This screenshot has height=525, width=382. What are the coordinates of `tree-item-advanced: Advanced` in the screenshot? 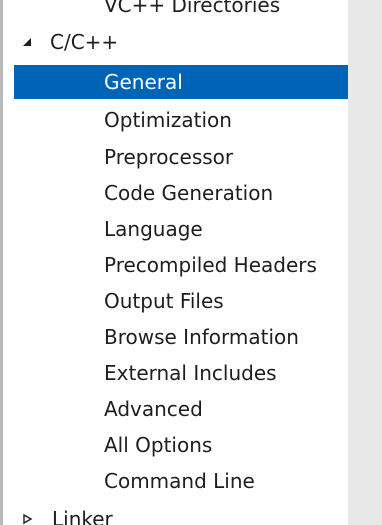 It's located at (181, 409).